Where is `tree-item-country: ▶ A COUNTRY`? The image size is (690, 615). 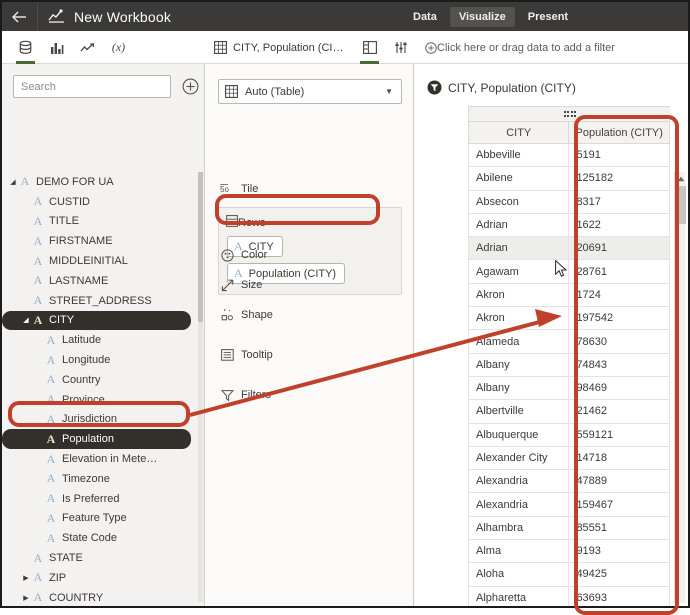 tree-item-country: ▶ A COUNTRY is located at coordinates (99, 597).